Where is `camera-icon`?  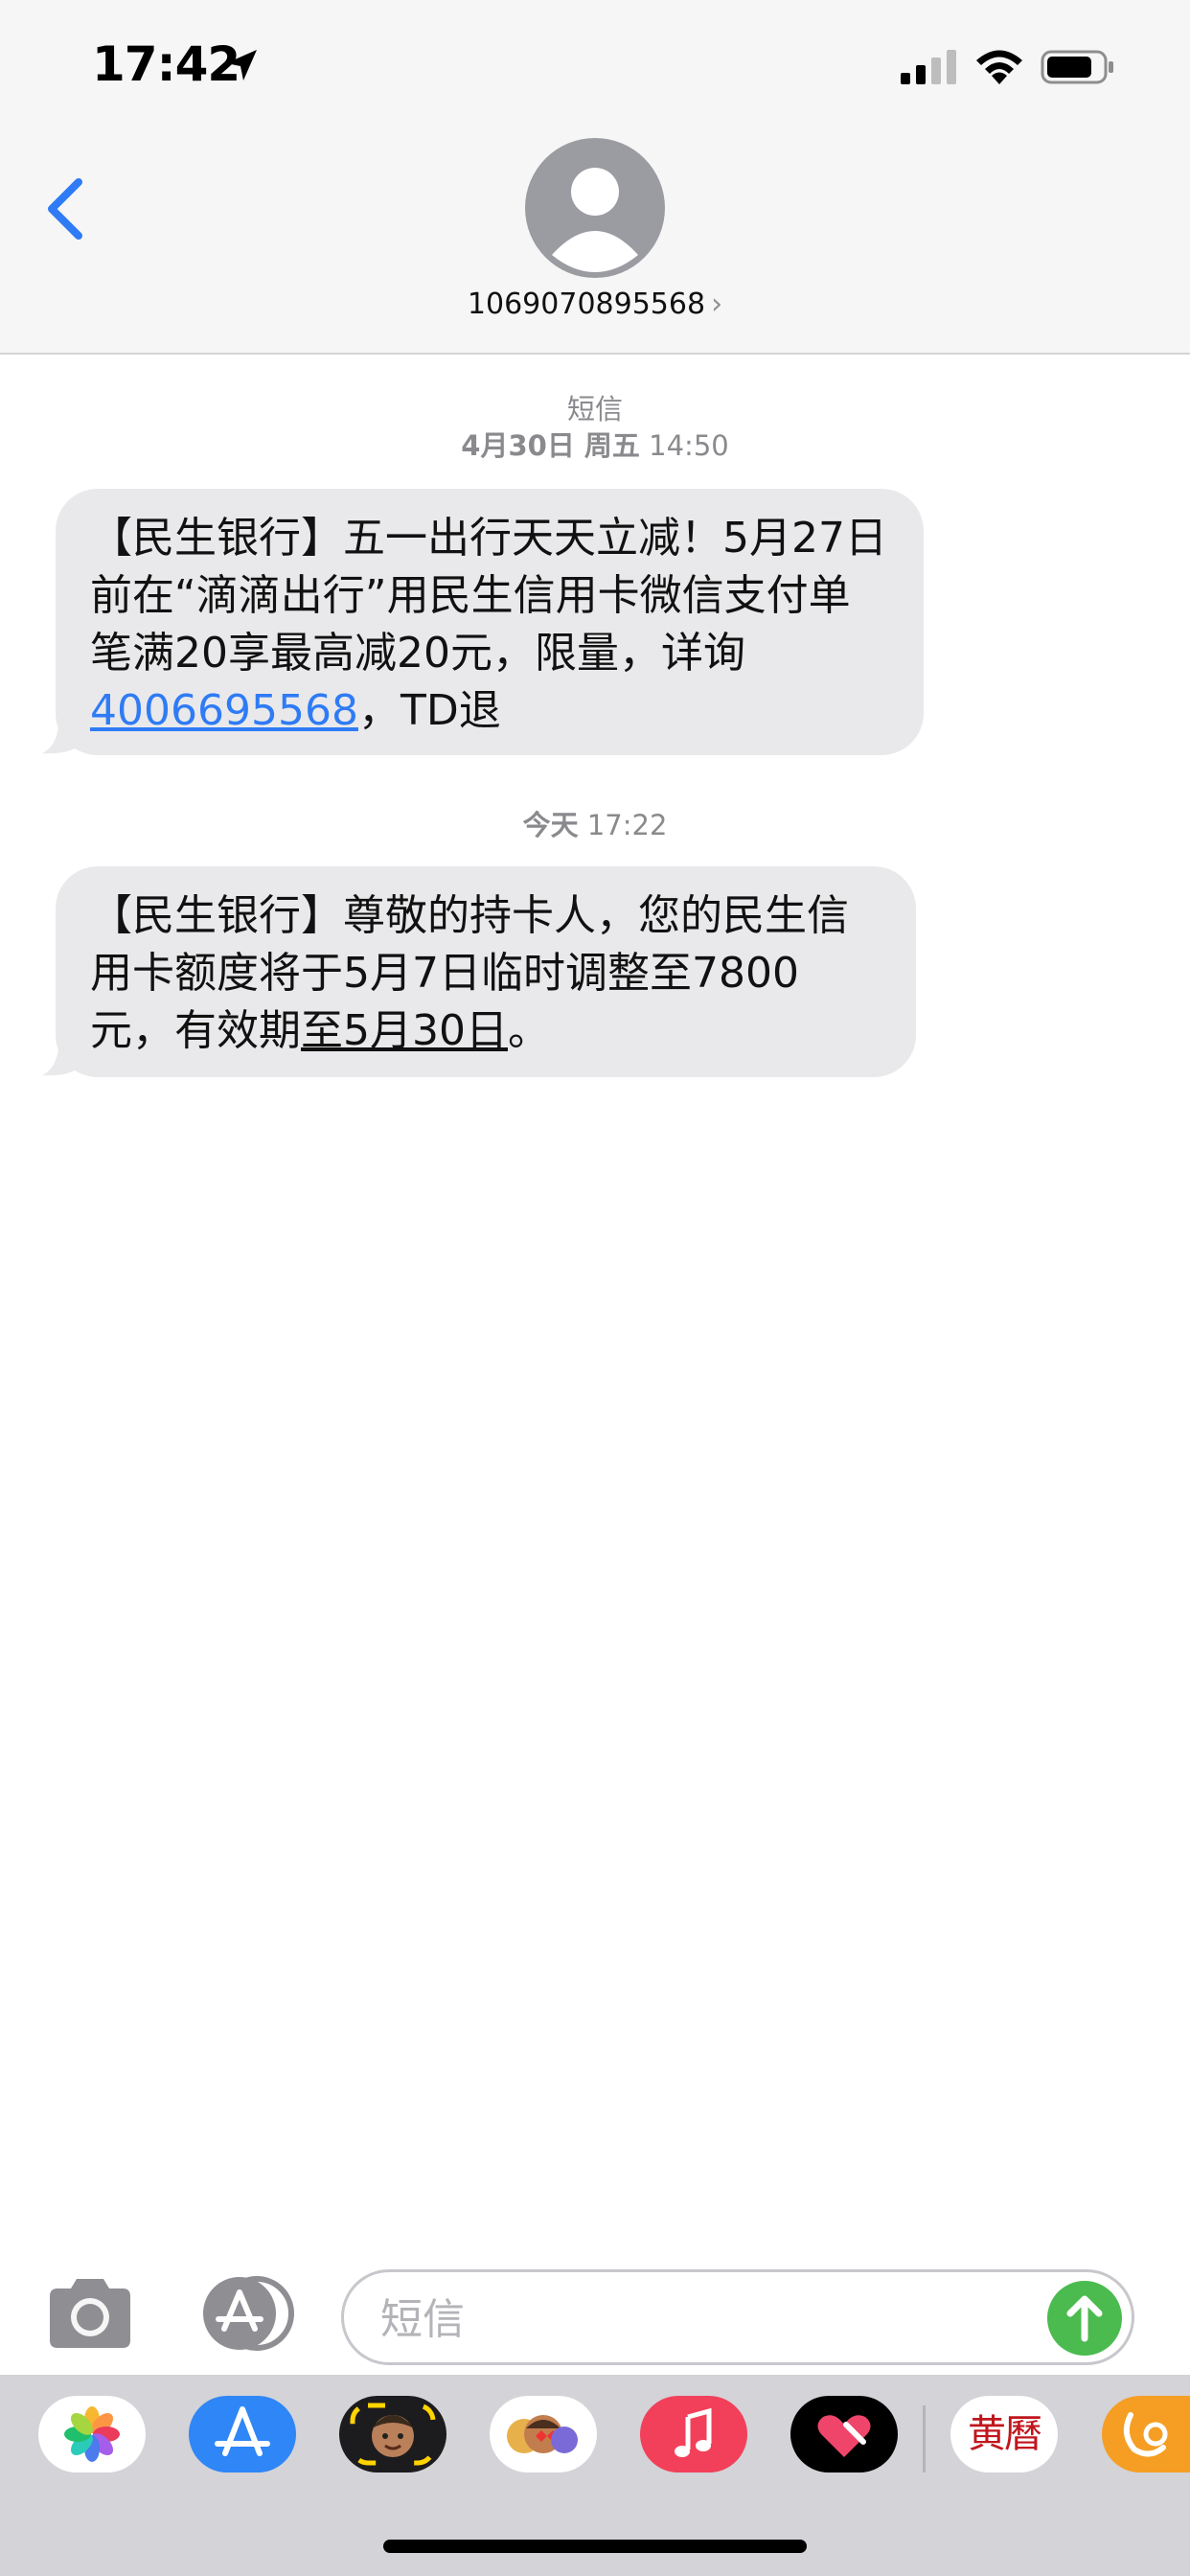
camera-icon is located at coordinates (90, 2313).